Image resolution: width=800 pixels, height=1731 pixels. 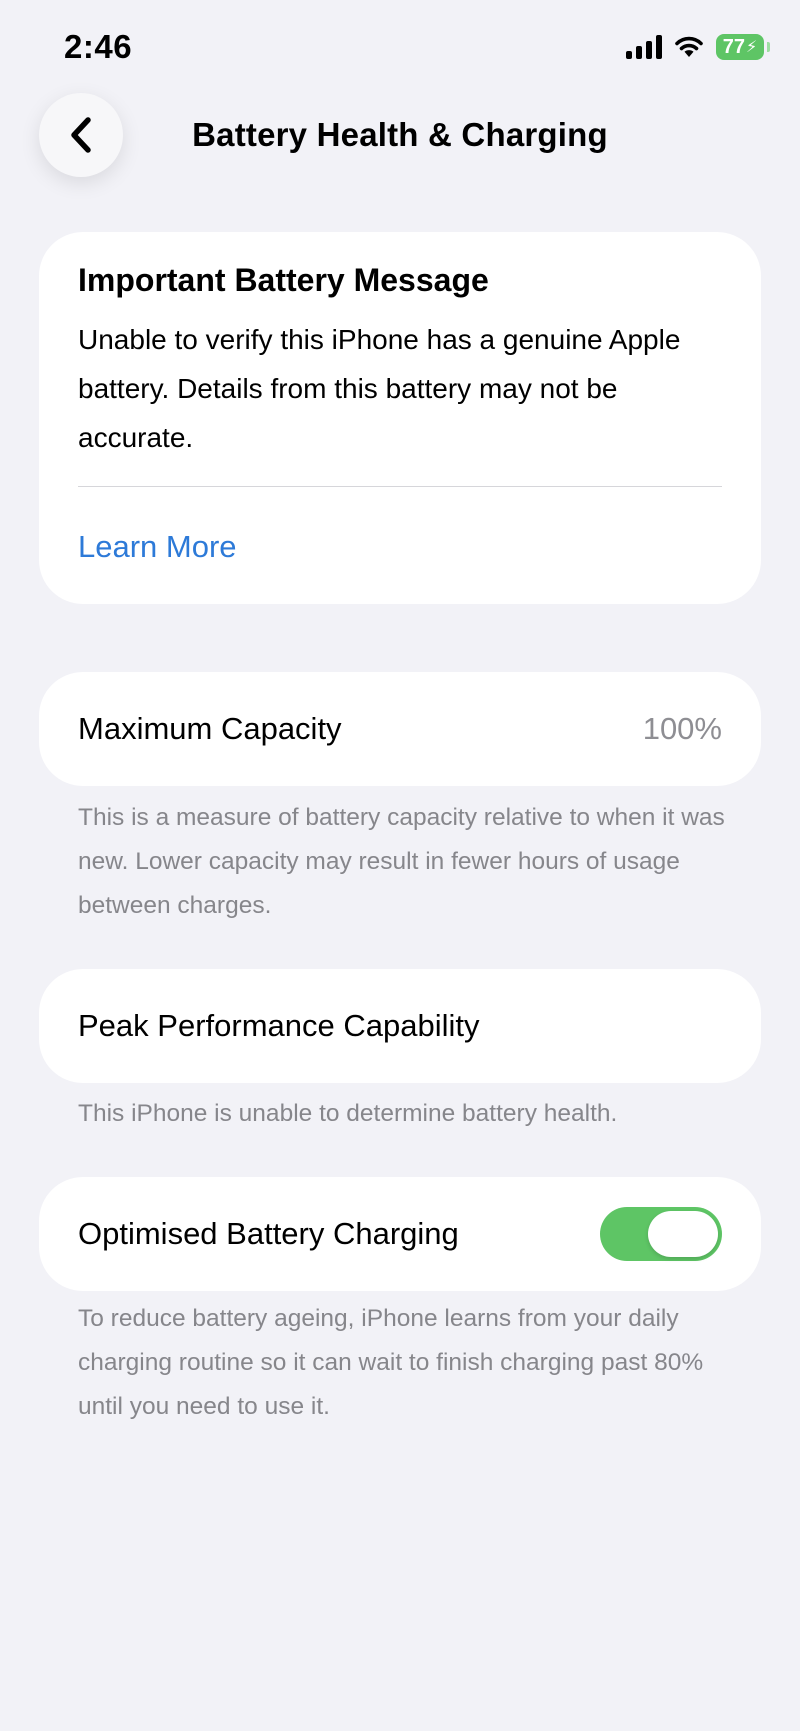 I want to click on status-bar: 2:46 77 ⚡, so click(x=400, y=45).